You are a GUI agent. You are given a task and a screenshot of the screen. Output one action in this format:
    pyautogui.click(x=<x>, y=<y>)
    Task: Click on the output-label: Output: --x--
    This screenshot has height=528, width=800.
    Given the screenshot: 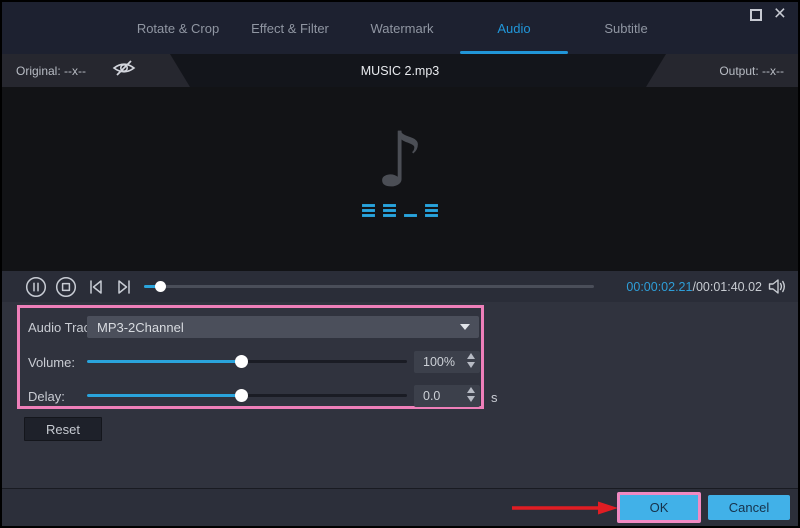 What is the action you would take?
    pyautogui.click(x=751, y=70)
    